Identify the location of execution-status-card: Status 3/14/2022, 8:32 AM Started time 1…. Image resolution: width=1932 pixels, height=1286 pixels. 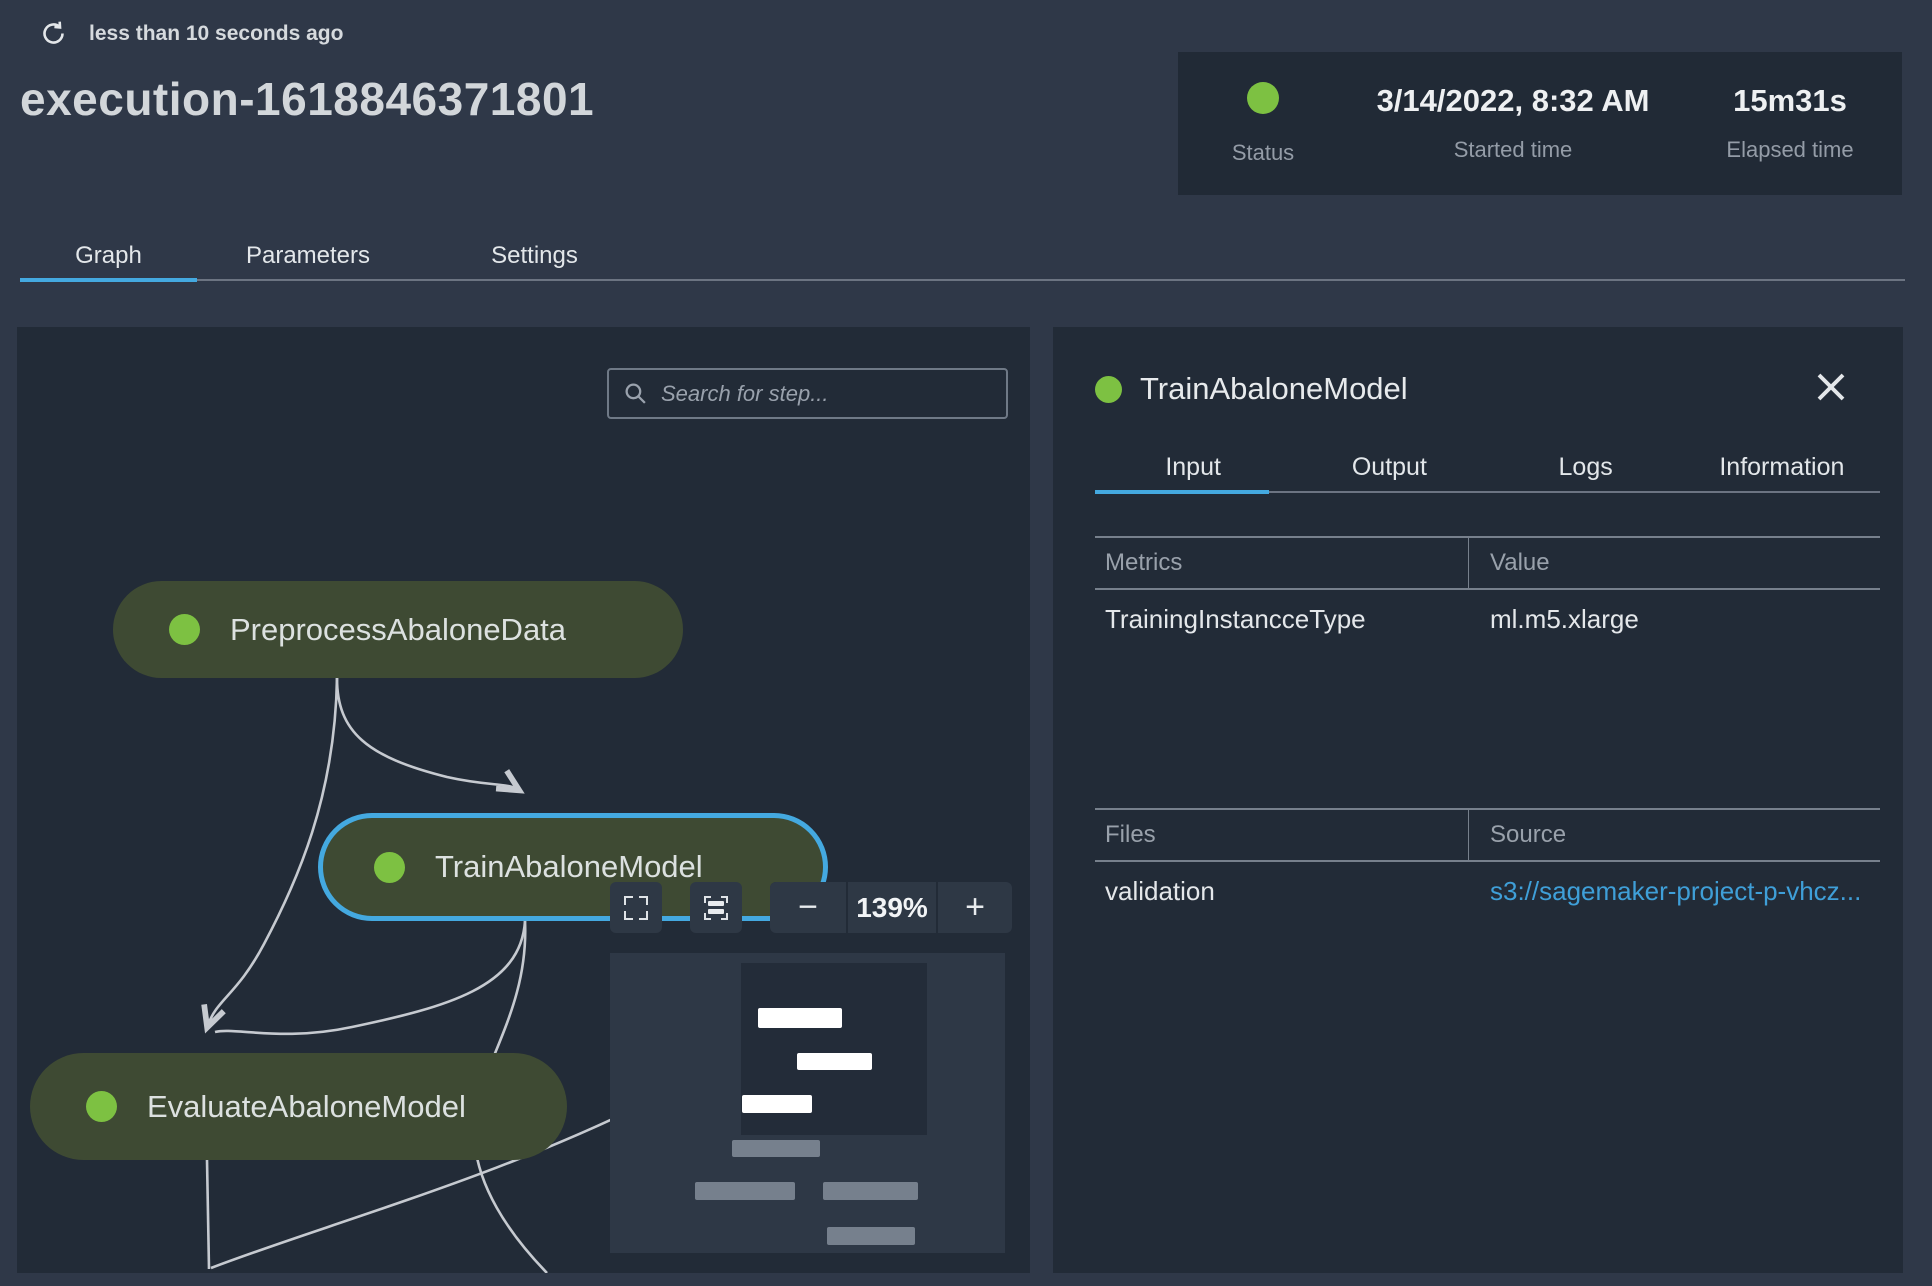
(1540, 123).